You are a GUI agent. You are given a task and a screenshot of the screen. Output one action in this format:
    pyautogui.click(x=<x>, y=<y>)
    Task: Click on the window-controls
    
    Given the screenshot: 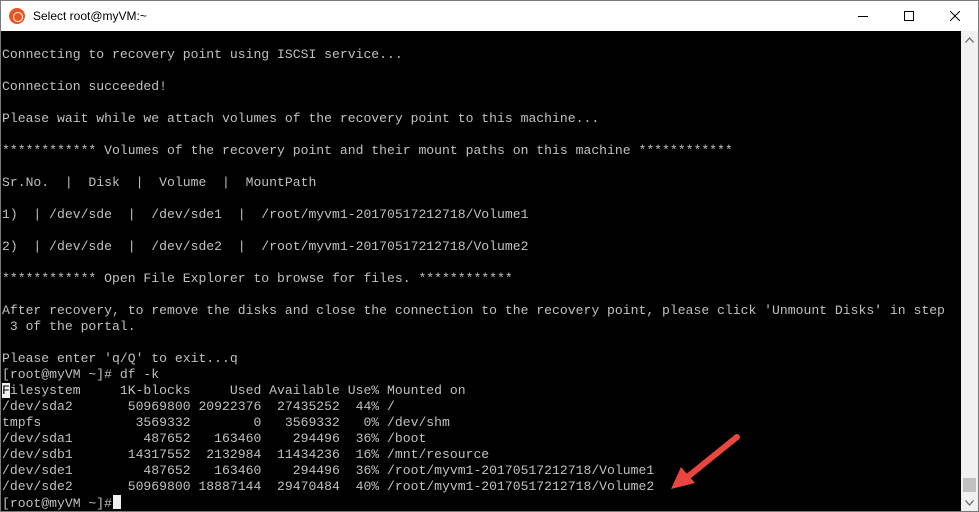 What is the action you would take?
    pyautogui.click(x=909, y=16)
    